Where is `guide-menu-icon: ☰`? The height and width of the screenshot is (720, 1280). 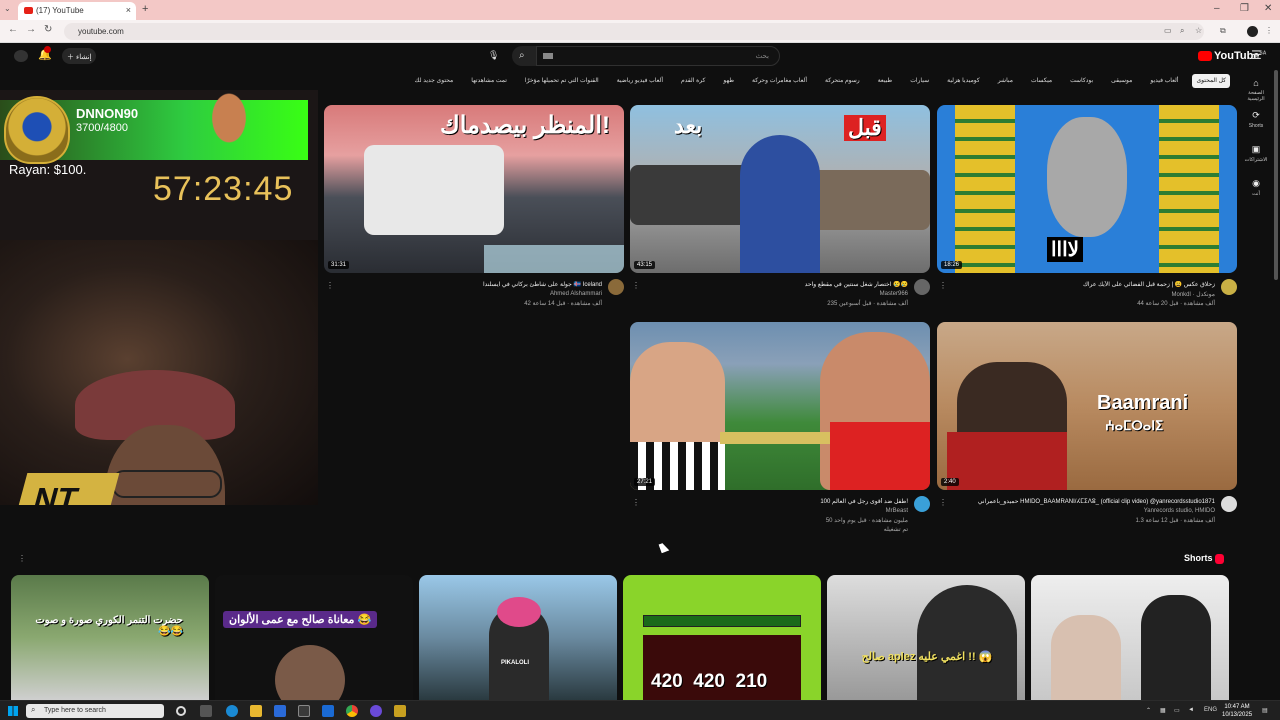
guide-menu-icon: ☰ is located at coordinates (1256, 55).